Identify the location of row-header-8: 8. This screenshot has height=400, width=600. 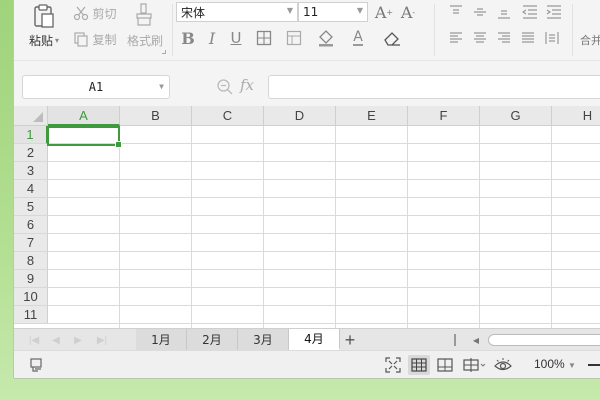
(31, 261).